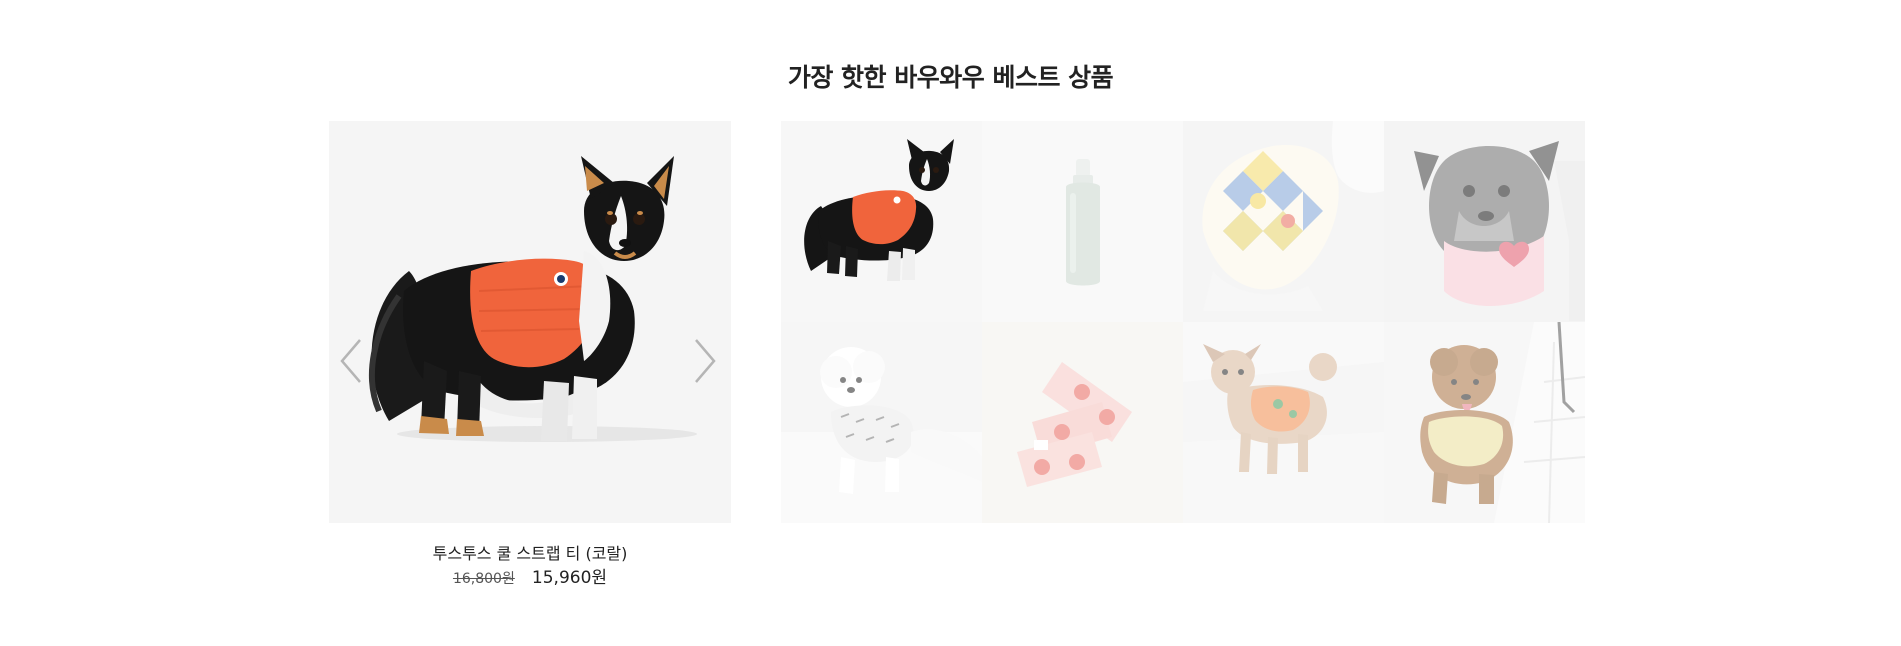 This screenshot has width=1901, height=646. What do you see at coordinates (483, 579) in the screenshot?
I see `price-original: 16,800원` at bounding box center [483, 579].